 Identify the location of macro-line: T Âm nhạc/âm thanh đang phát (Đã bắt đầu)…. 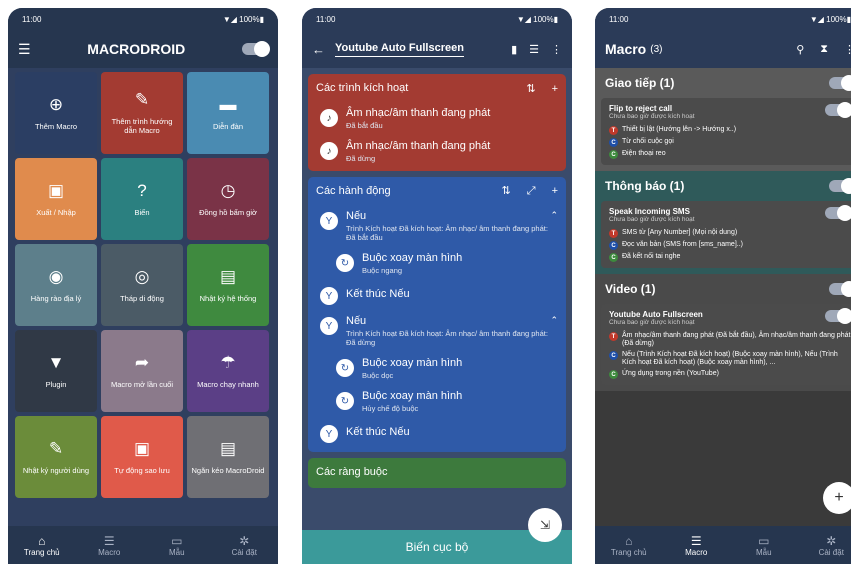
(730, 340).